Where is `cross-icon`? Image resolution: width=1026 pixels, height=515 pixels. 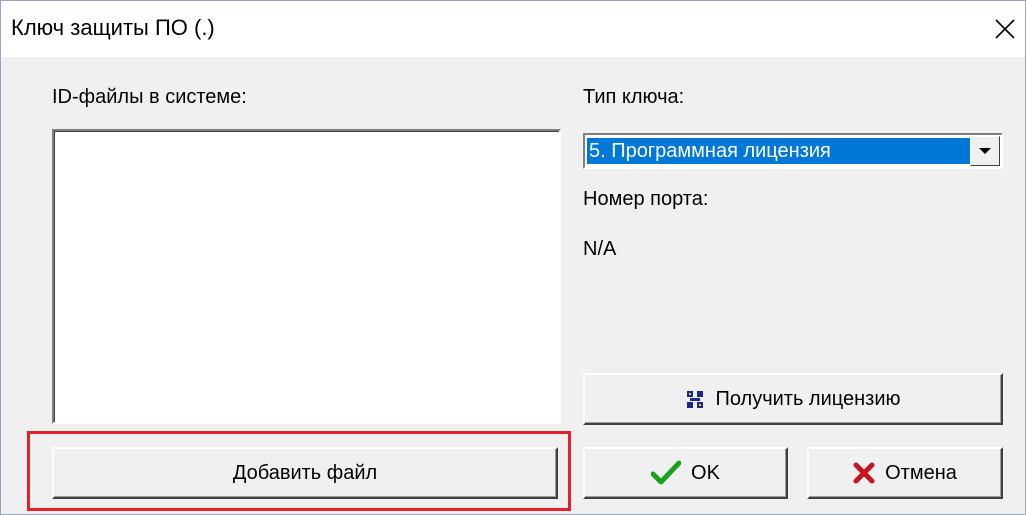 cross-icon is located at coordinates (864, 473).